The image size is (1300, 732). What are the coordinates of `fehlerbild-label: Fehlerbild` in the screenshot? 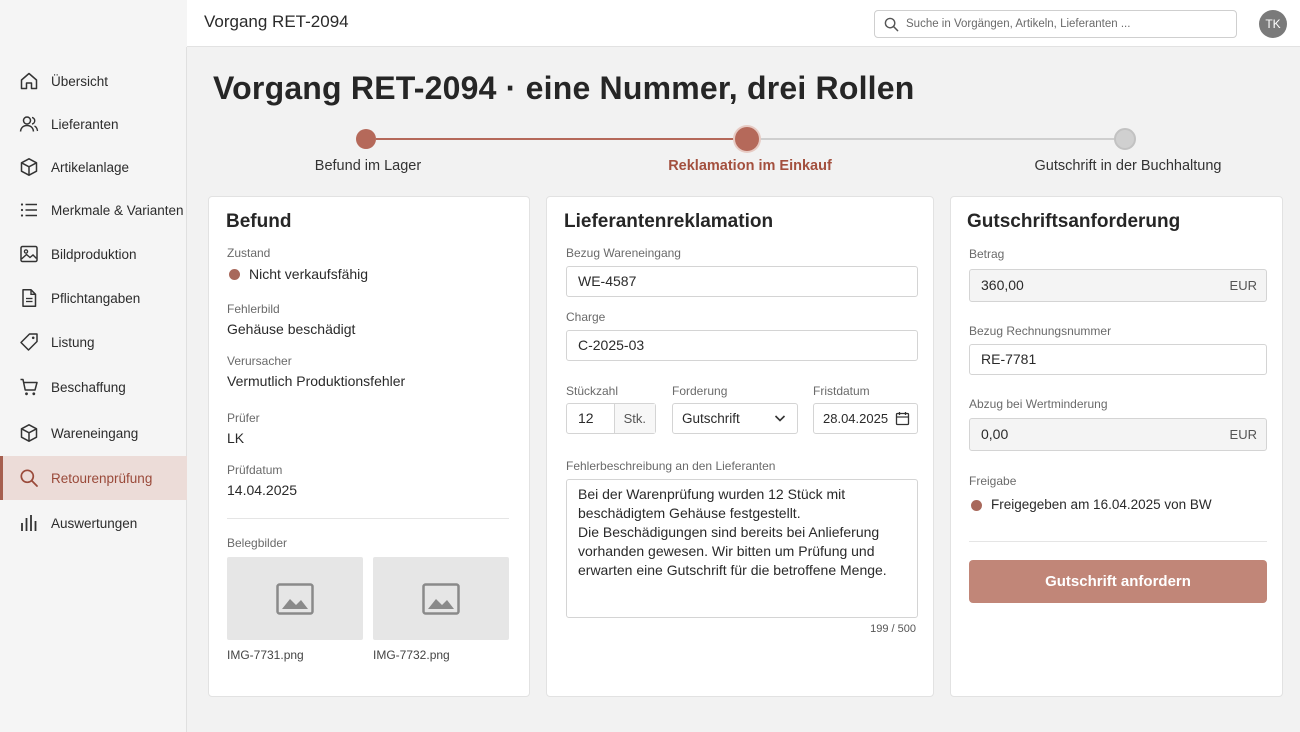 It's located at (253, 309).